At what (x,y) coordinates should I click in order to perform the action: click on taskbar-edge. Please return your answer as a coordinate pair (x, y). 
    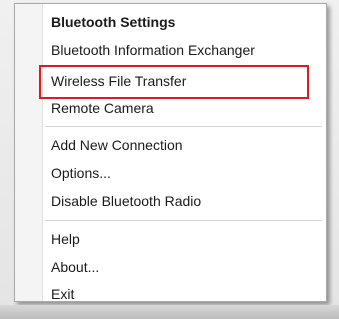
    Looking at the image, I should click on (169, 312).